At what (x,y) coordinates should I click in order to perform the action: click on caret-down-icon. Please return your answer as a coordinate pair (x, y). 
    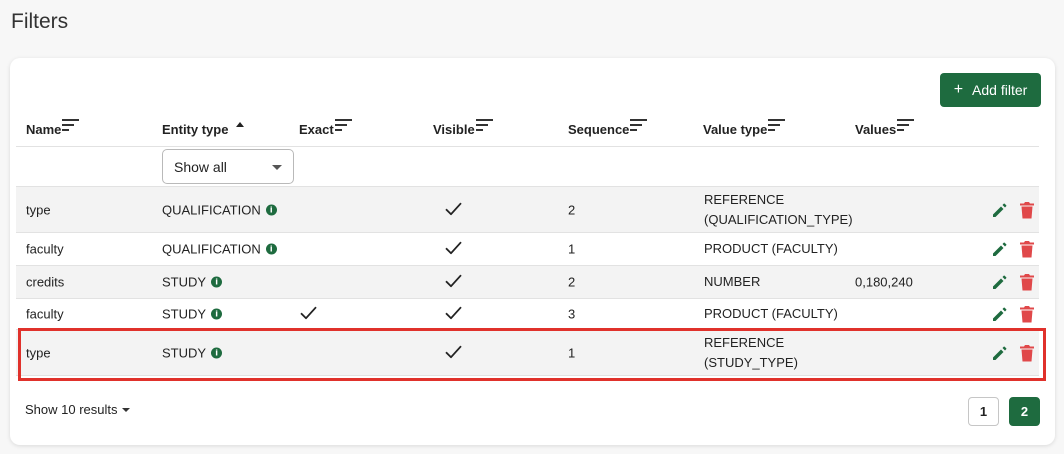
    Looking at the image, I should click on (125, 410).